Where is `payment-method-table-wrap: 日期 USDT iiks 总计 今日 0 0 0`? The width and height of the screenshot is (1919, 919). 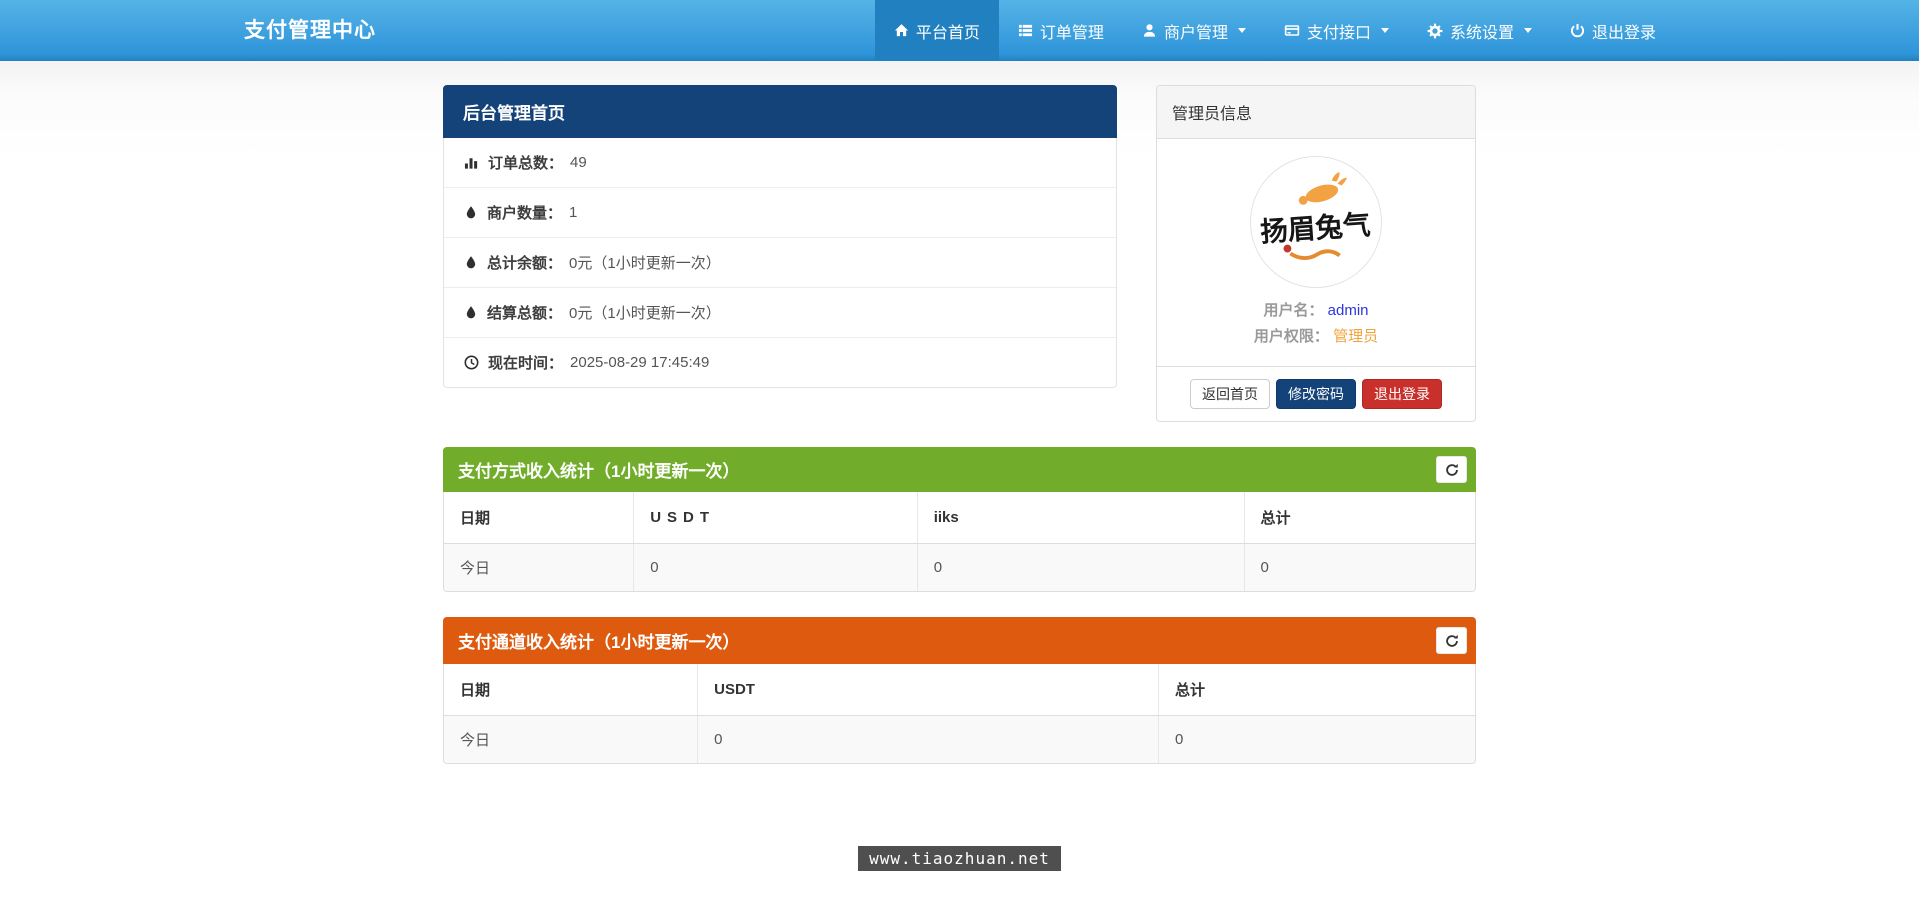 payment-method-table-wrap: 日期 USDT iiks 总计 今日 0 0 0 is located at coordinates (959, 542).